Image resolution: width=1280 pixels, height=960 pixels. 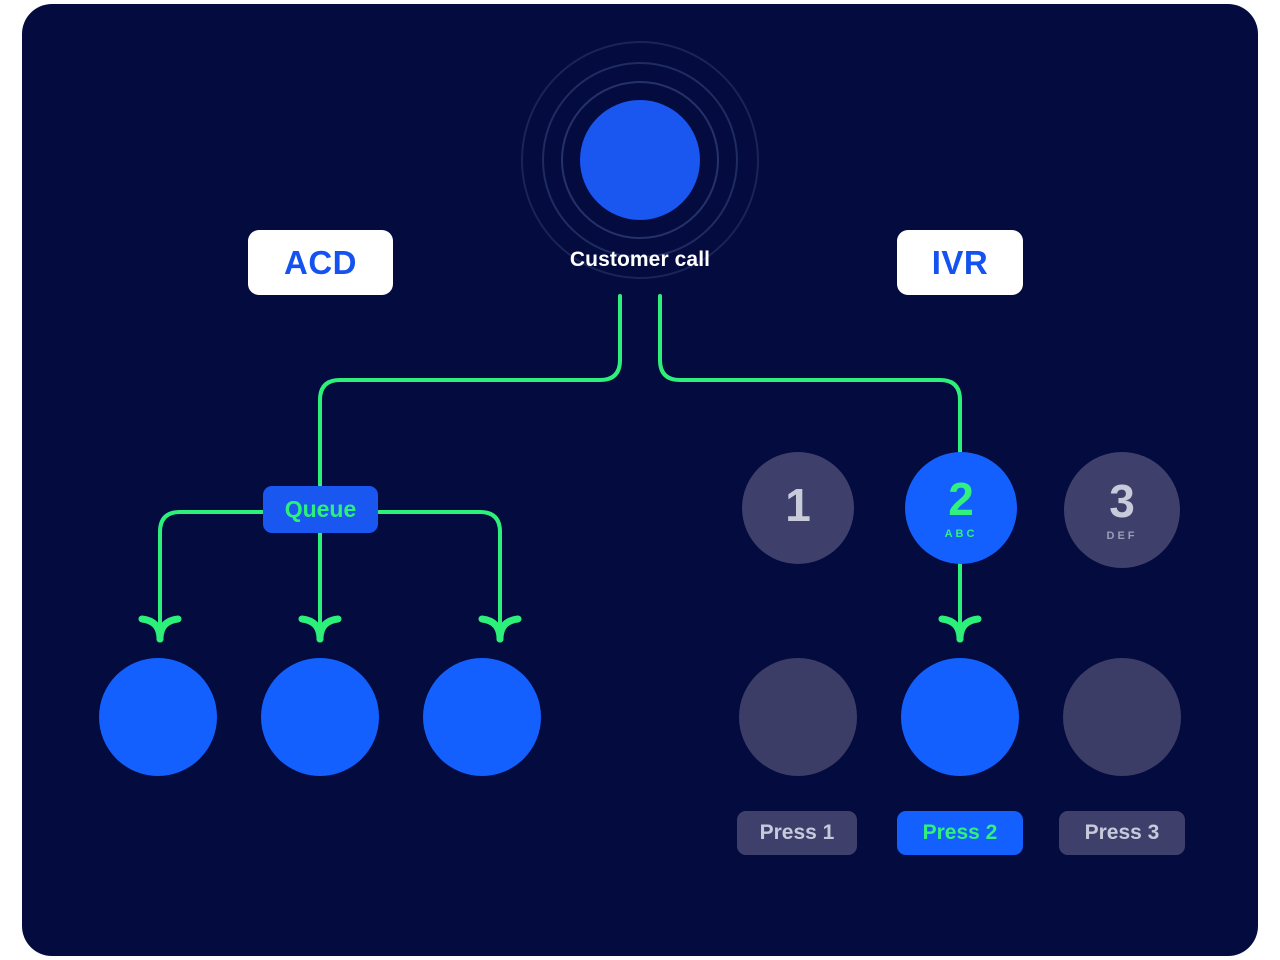 I want to click on dialpad-key-1-digit: 1, so click(x=798, y=505).